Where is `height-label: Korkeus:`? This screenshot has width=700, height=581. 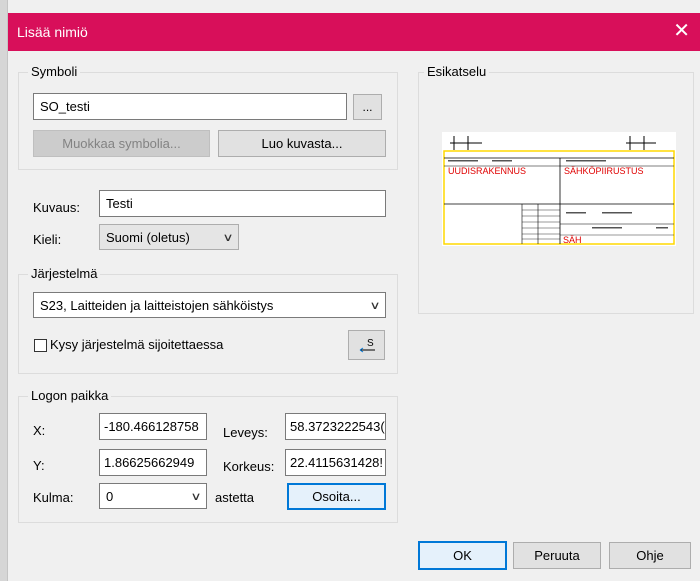
height-label: Korkeus: is located at coordinates (249, 466).